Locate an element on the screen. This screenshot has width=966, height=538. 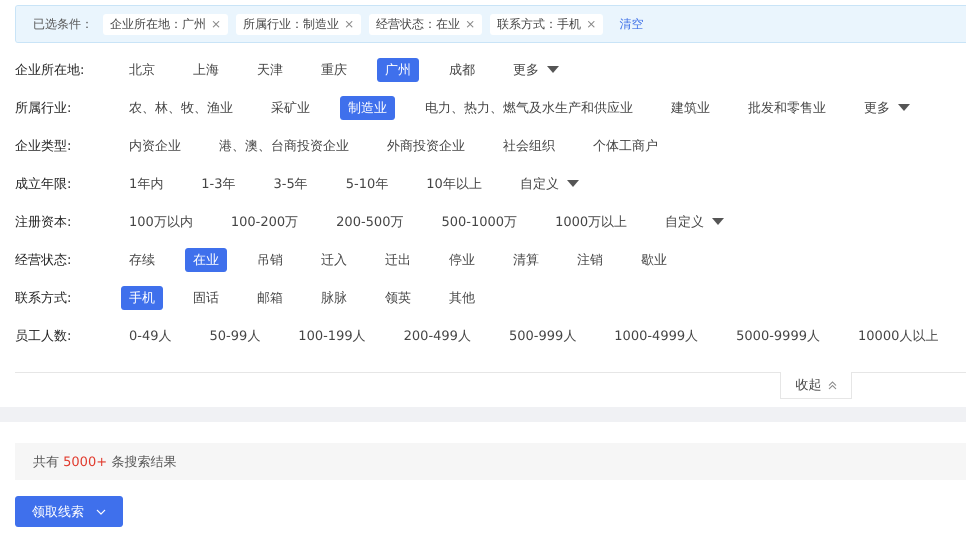
selected-conditions-label: 已选条件： is located at coordinates (63, 24).